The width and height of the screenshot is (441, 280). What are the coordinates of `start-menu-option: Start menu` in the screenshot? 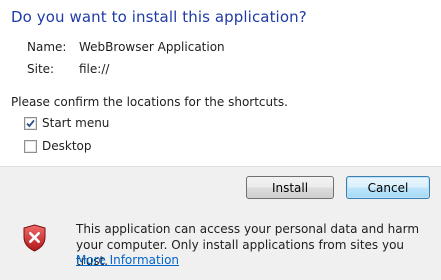 It's located at (66, 123).